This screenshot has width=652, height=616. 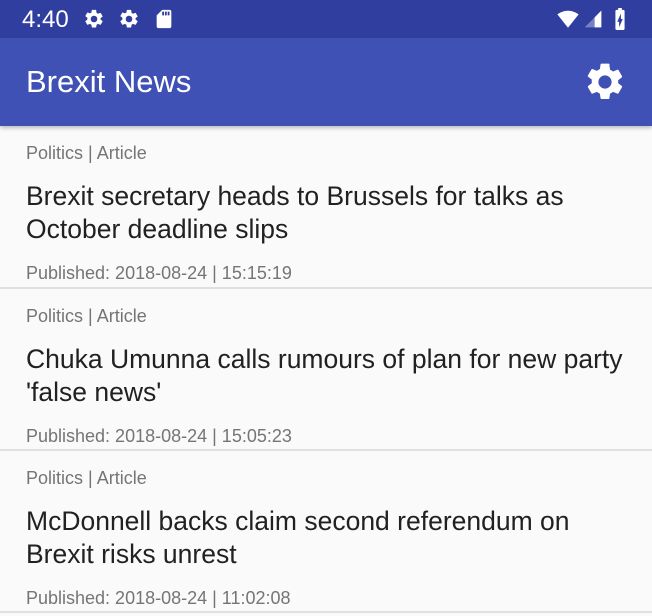 I want to click on settings-gear-icon, so click(x=605, y=82).